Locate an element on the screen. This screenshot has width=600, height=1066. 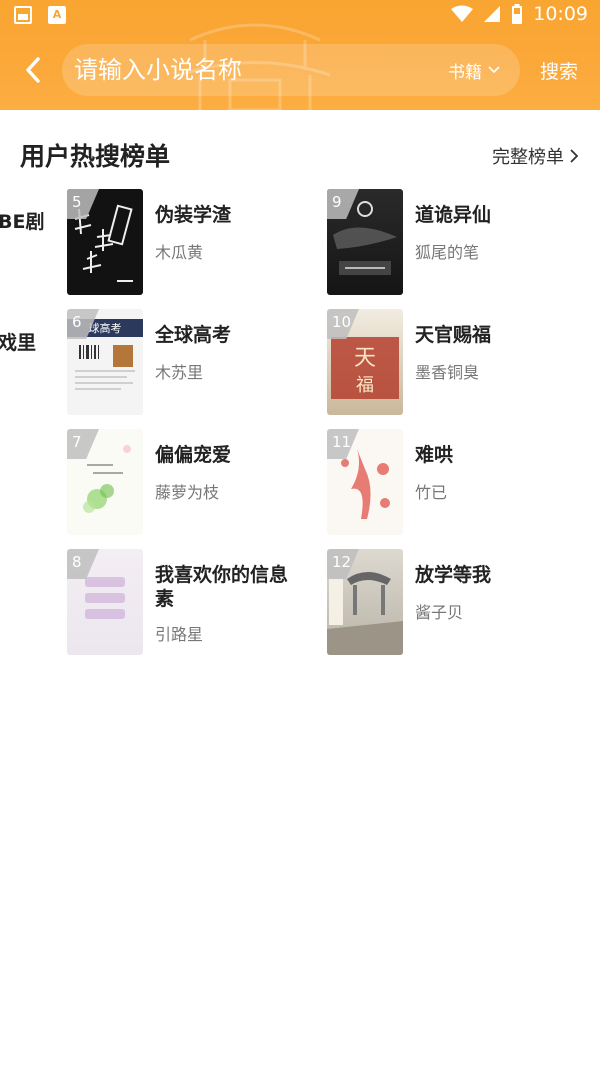
status-bar: A 10:09 is located at coordinates (300, 16).